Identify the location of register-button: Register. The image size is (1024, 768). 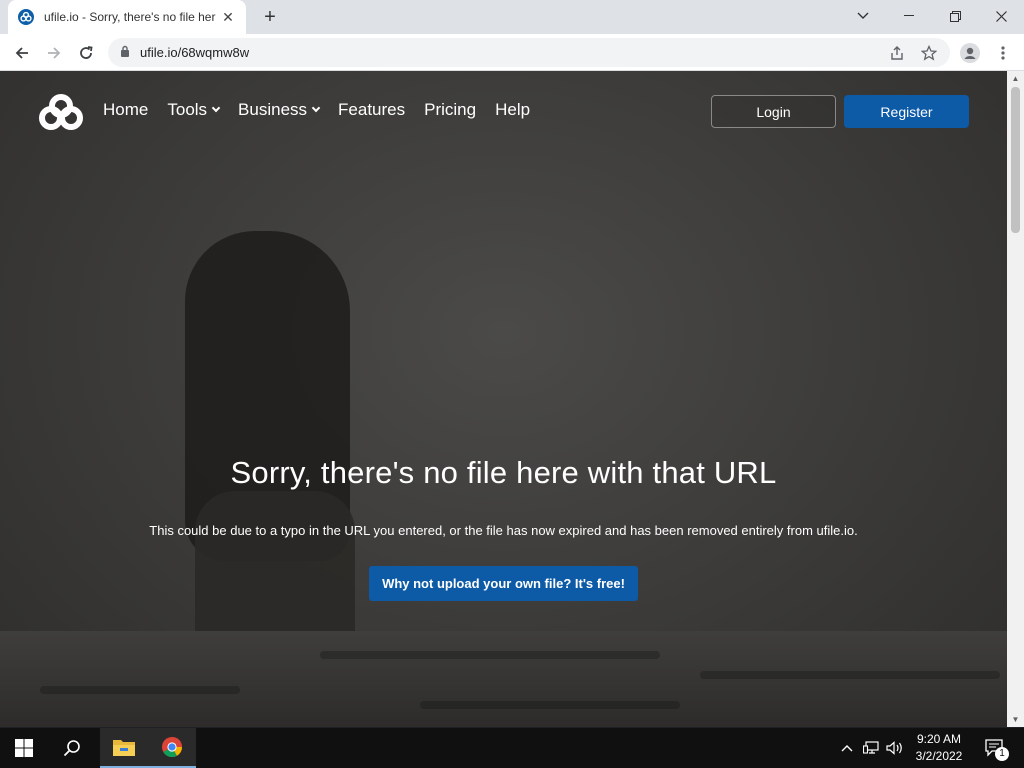
(906, 111).